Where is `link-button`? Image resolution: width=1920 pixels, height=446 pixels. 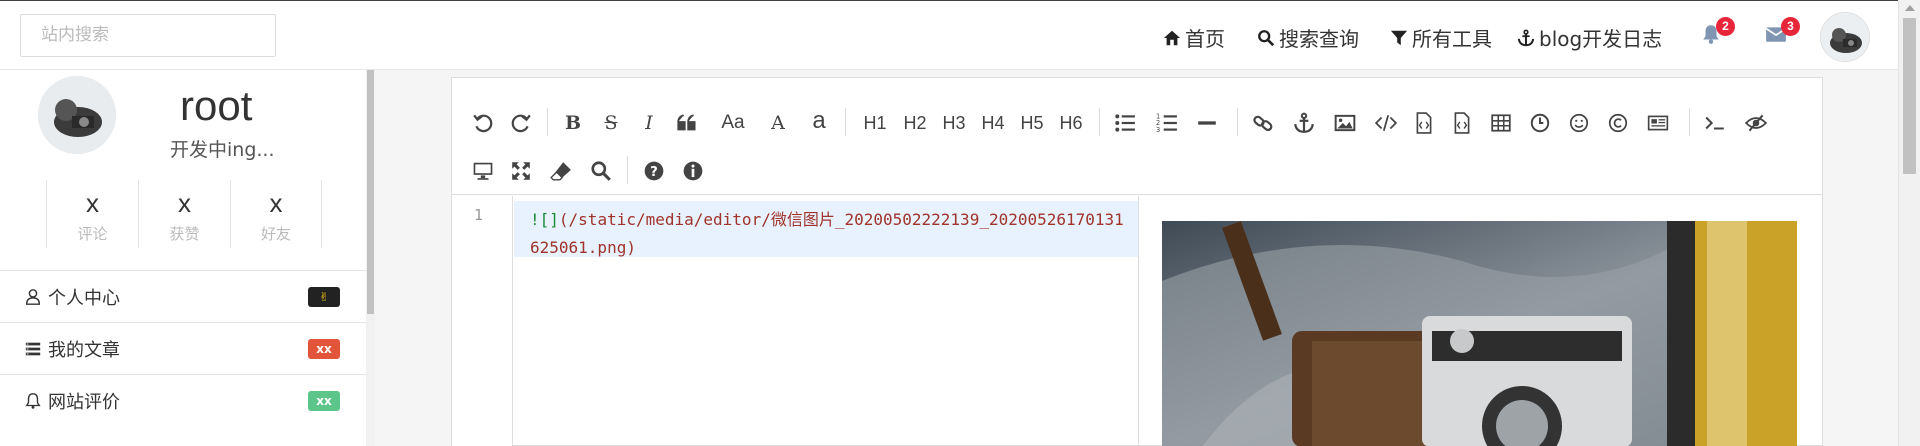
link-button is located at coordinates (1263, 123).